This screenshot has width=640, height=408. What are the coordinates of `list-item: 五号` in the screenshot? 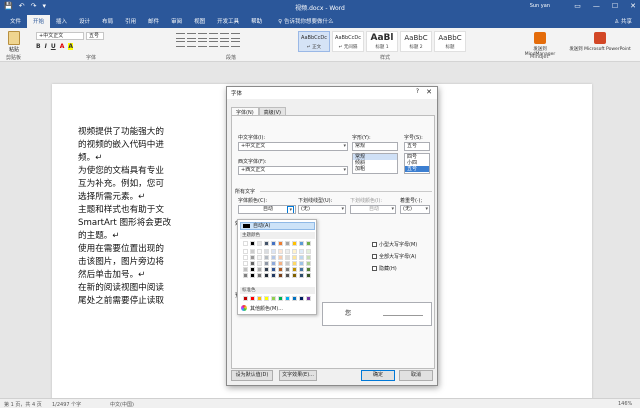 It's located at (417, 169).